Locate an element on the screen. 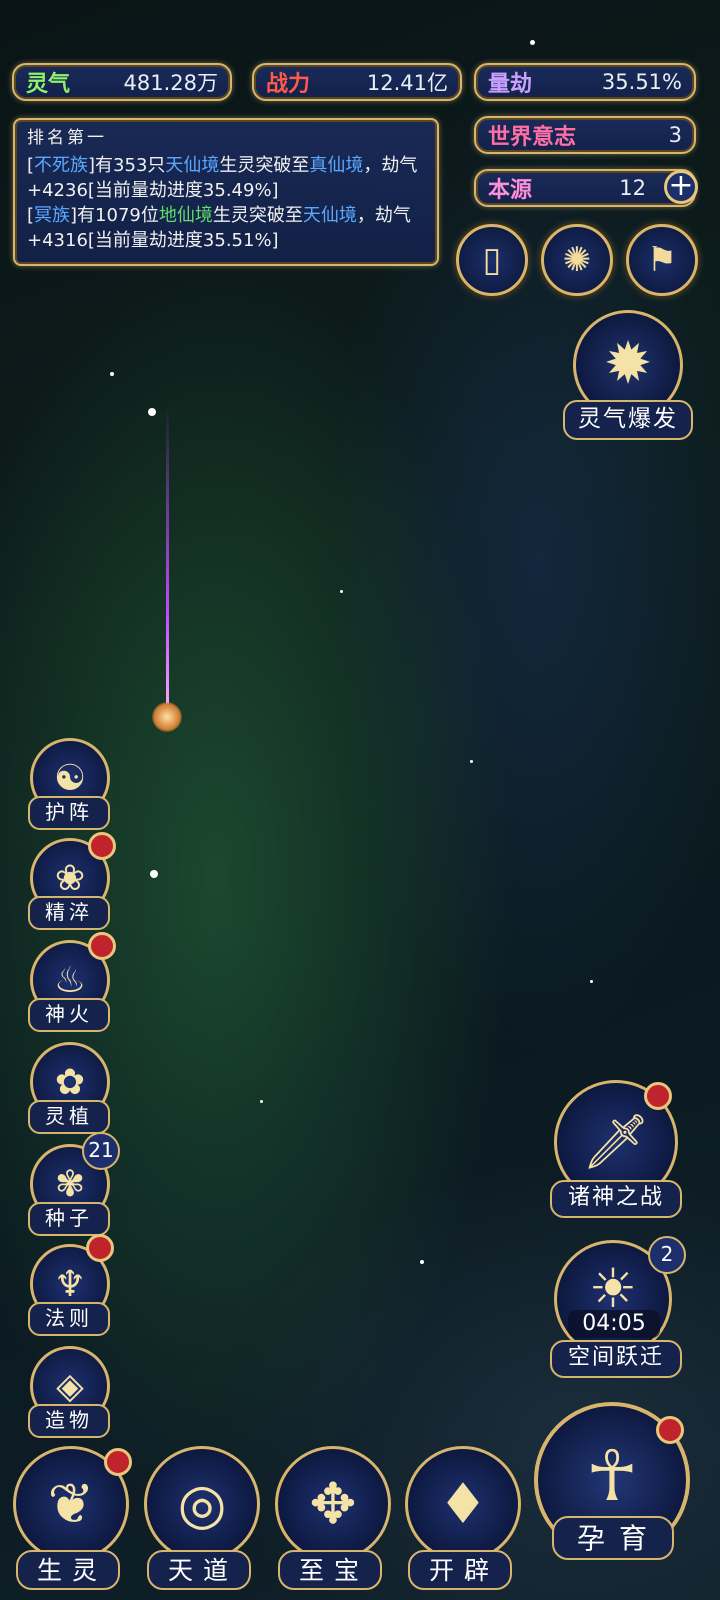  nav-zhibao: ✥ 至宝 is located at coordinates (330, 1521).